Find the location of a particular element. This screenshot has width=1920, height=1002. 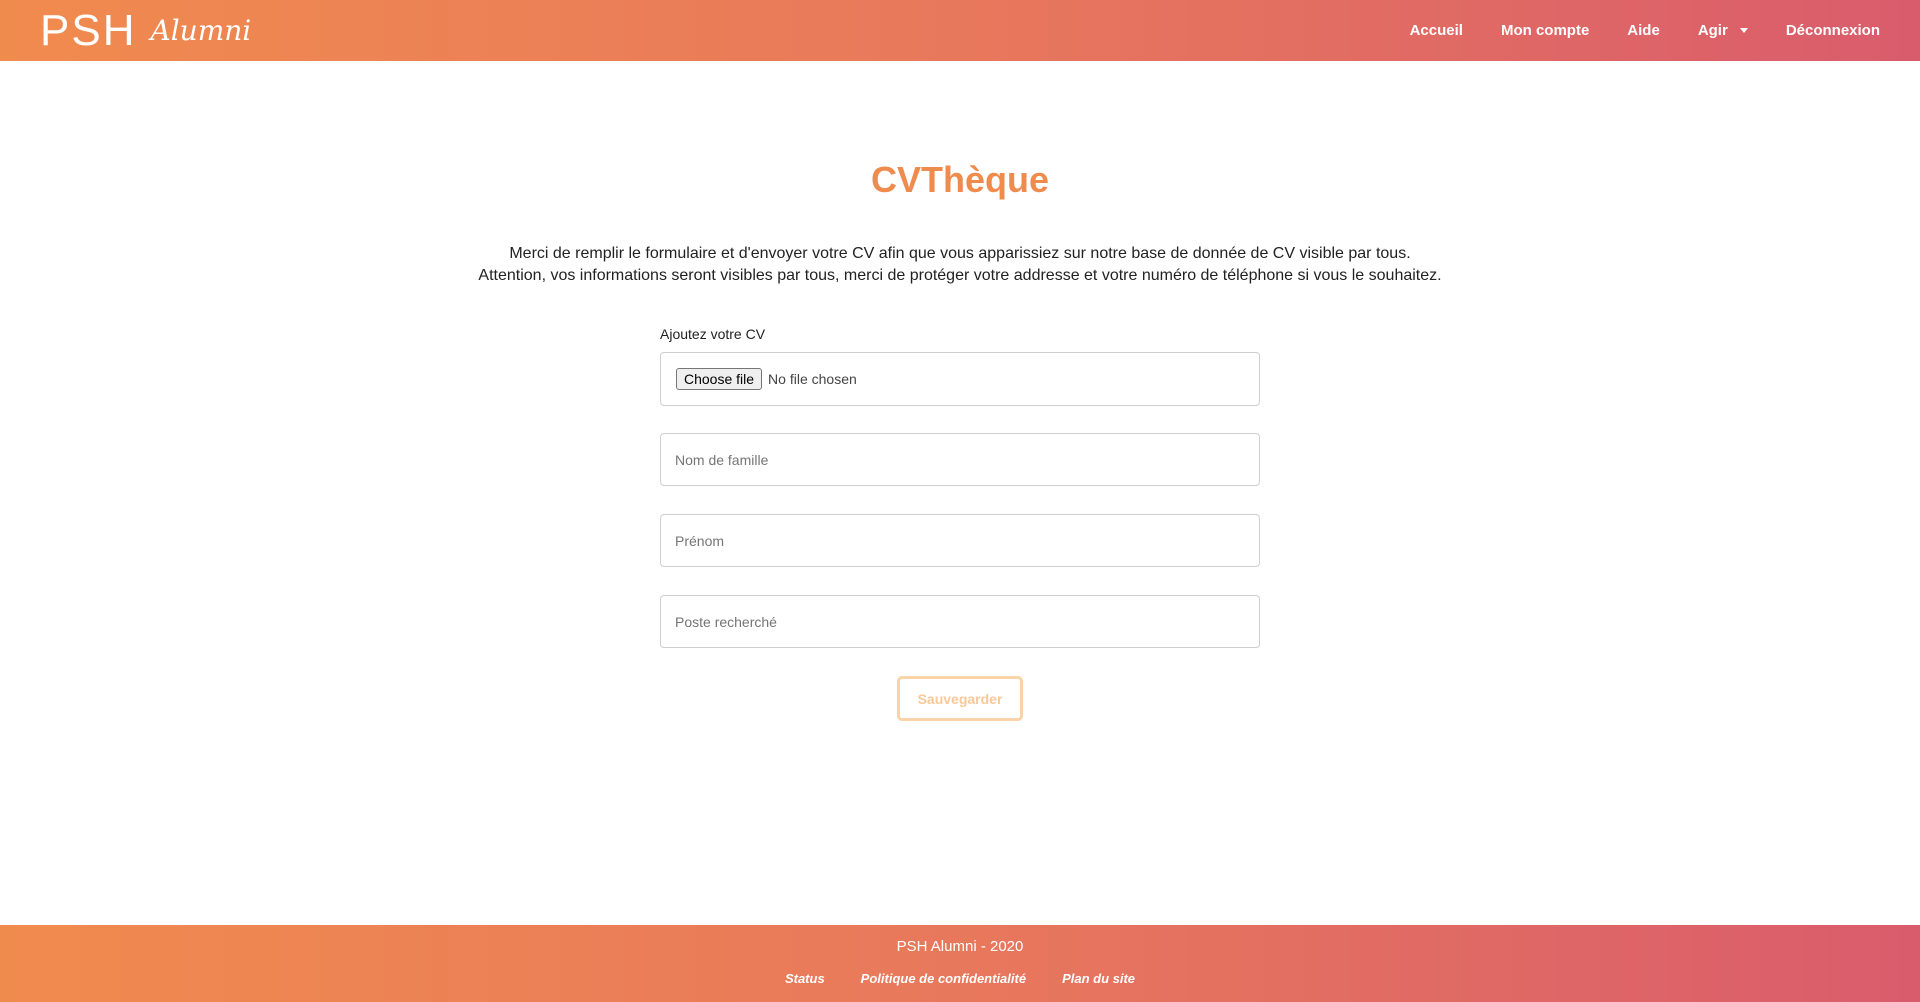

file-status-text: No file chosen is located at coordinates (812, 379).